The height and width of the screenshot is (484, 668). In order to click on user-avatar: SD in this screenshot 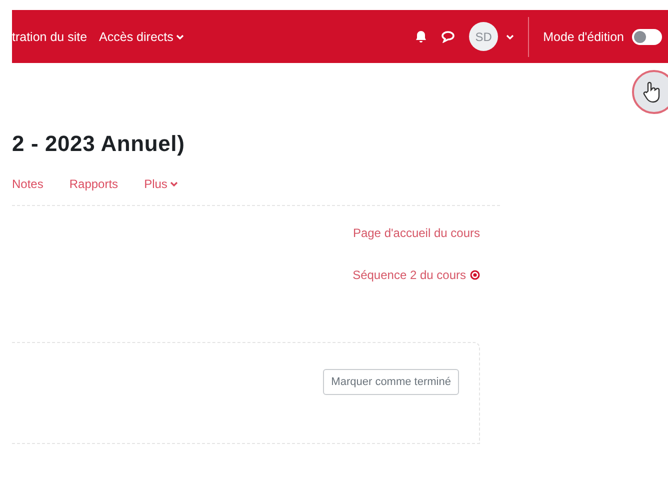, I will do `click(483, 36)`.